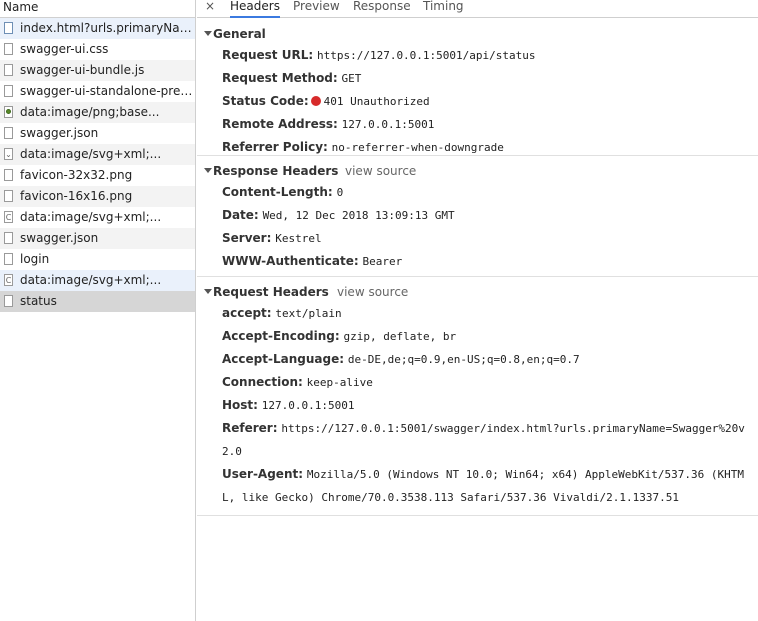 This screenshot has height=621, width=758. What do you see at coordinates (97, 91) in the screenshot?
I see `request-row: swagger-ui-standalone-preset.js` at bounding box center [97, 91].